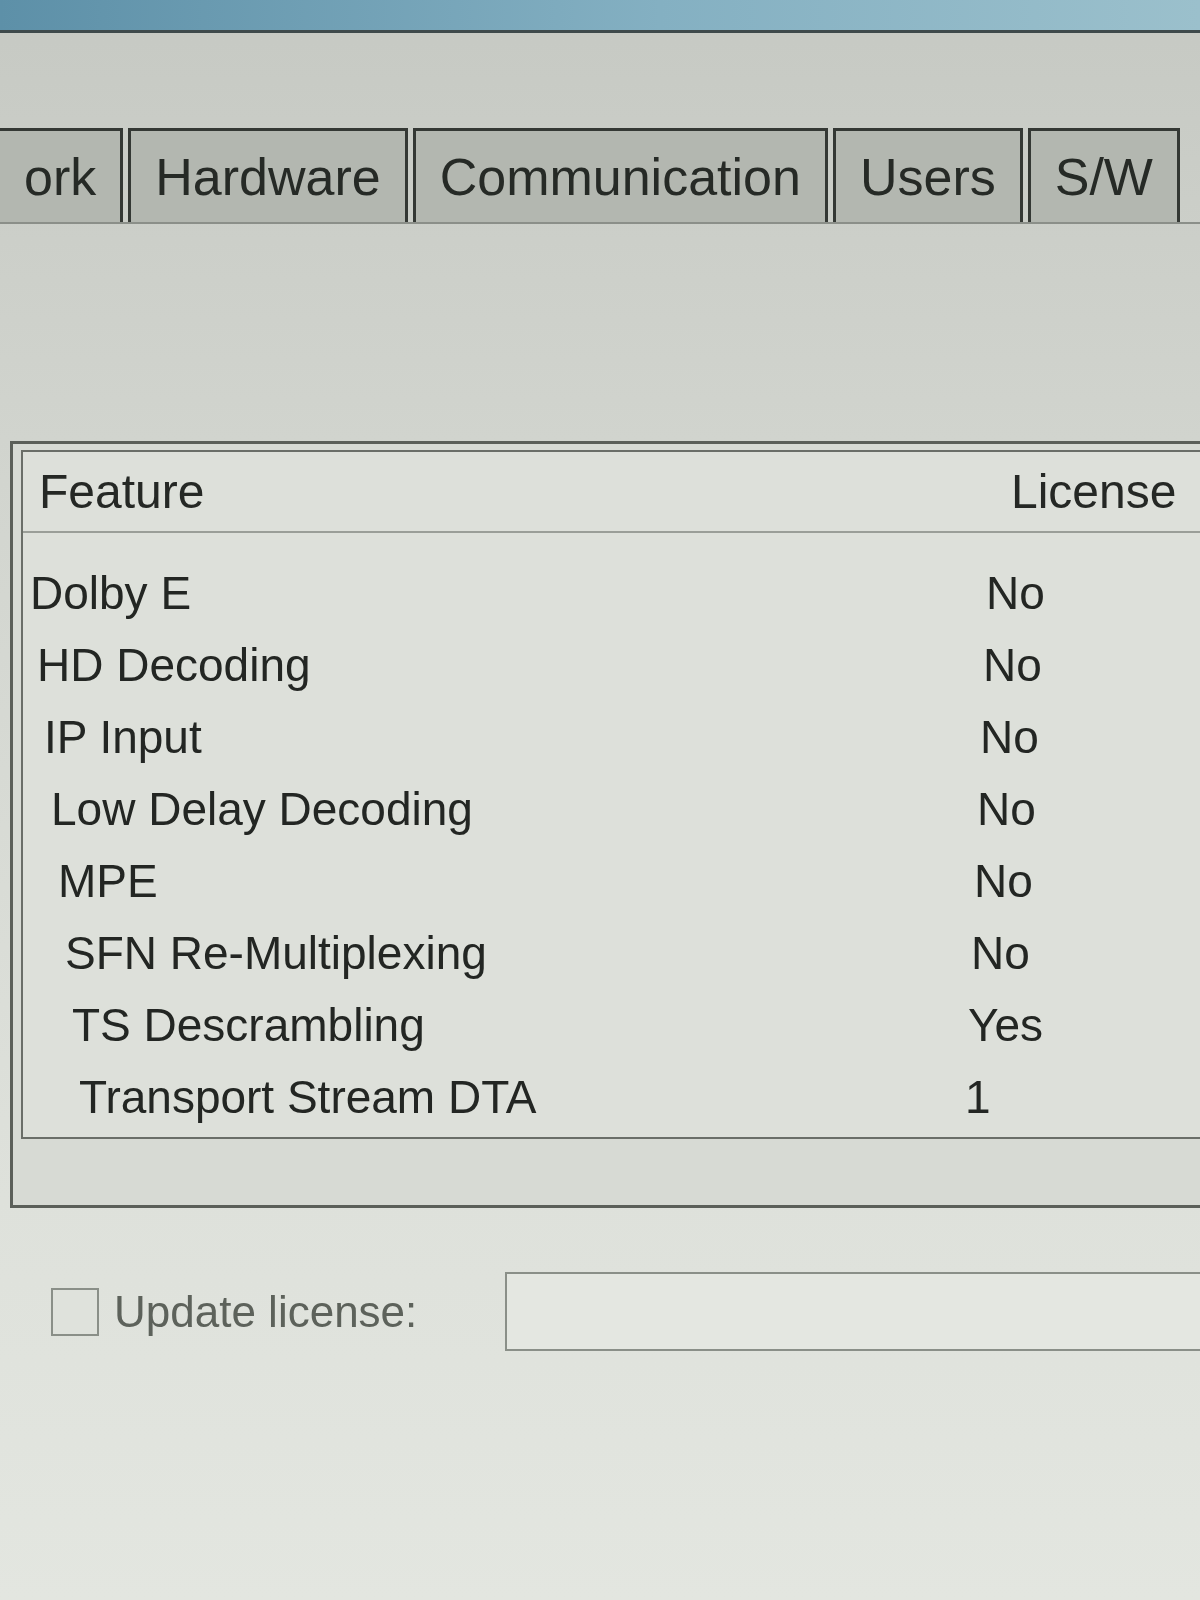 The height and width of the screenshot is (1600, 1200). What do you see at coordinates (108, 881) in the screenshot?
I see `table-cell: MPE` at bounding box center [108, 881].